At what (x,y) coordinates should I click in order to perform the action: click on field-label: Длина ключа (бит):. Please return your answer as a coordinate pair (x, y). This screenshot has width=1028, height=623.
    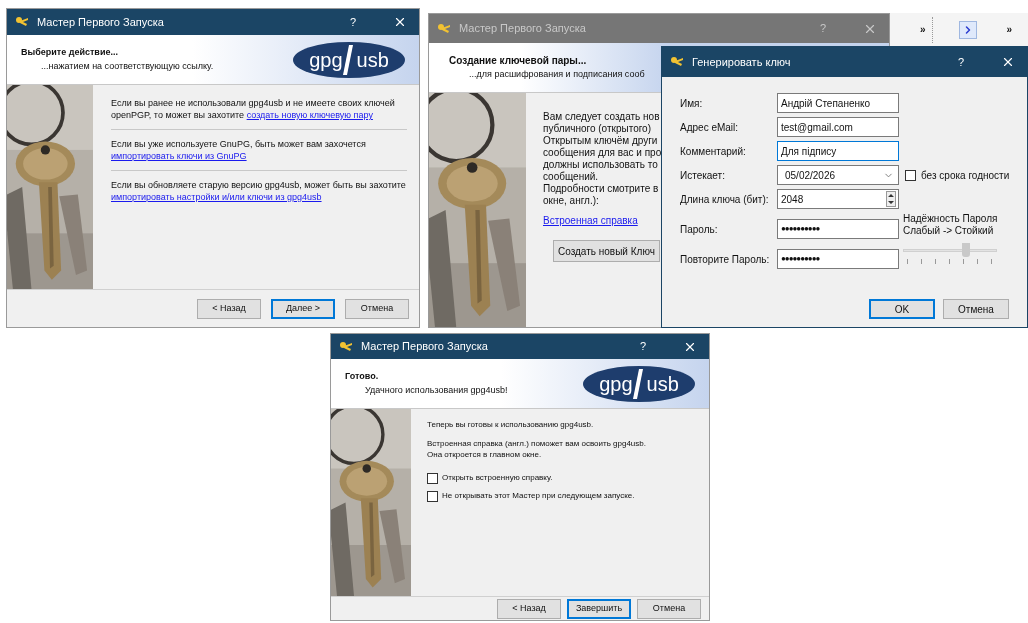
    Looking at the image, I should click on (725, 199).